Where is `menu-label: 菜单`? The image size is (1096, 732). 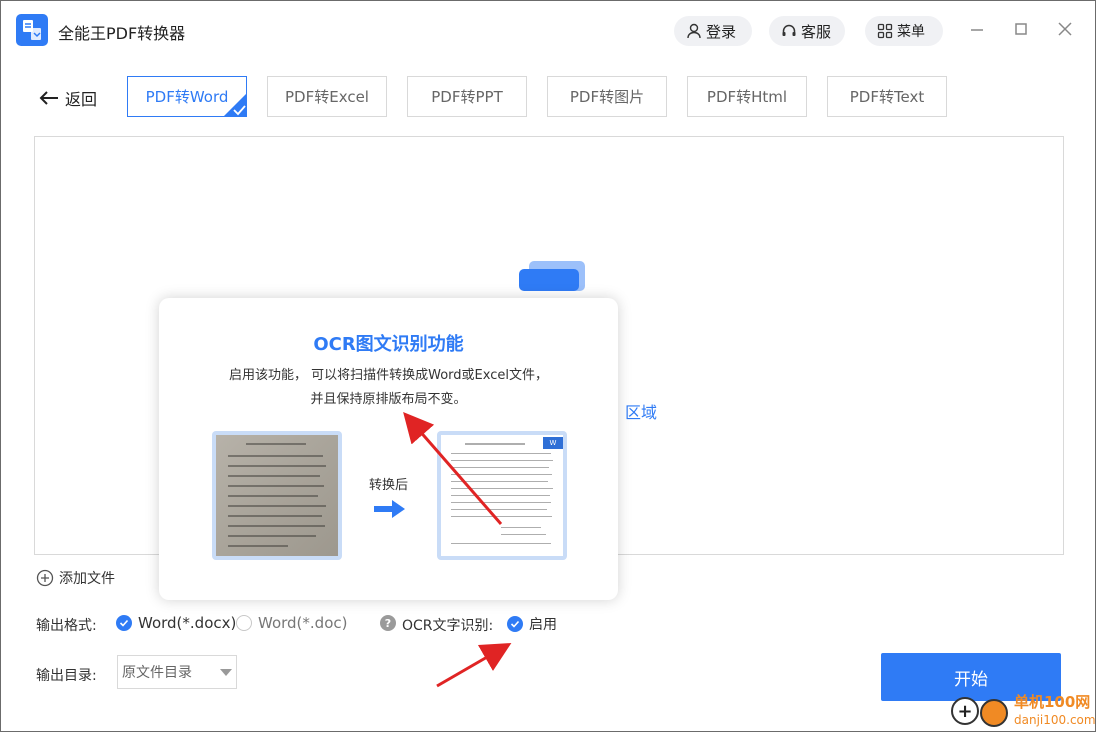
menu-label: 菜单 is located at coordinates (911, 32).